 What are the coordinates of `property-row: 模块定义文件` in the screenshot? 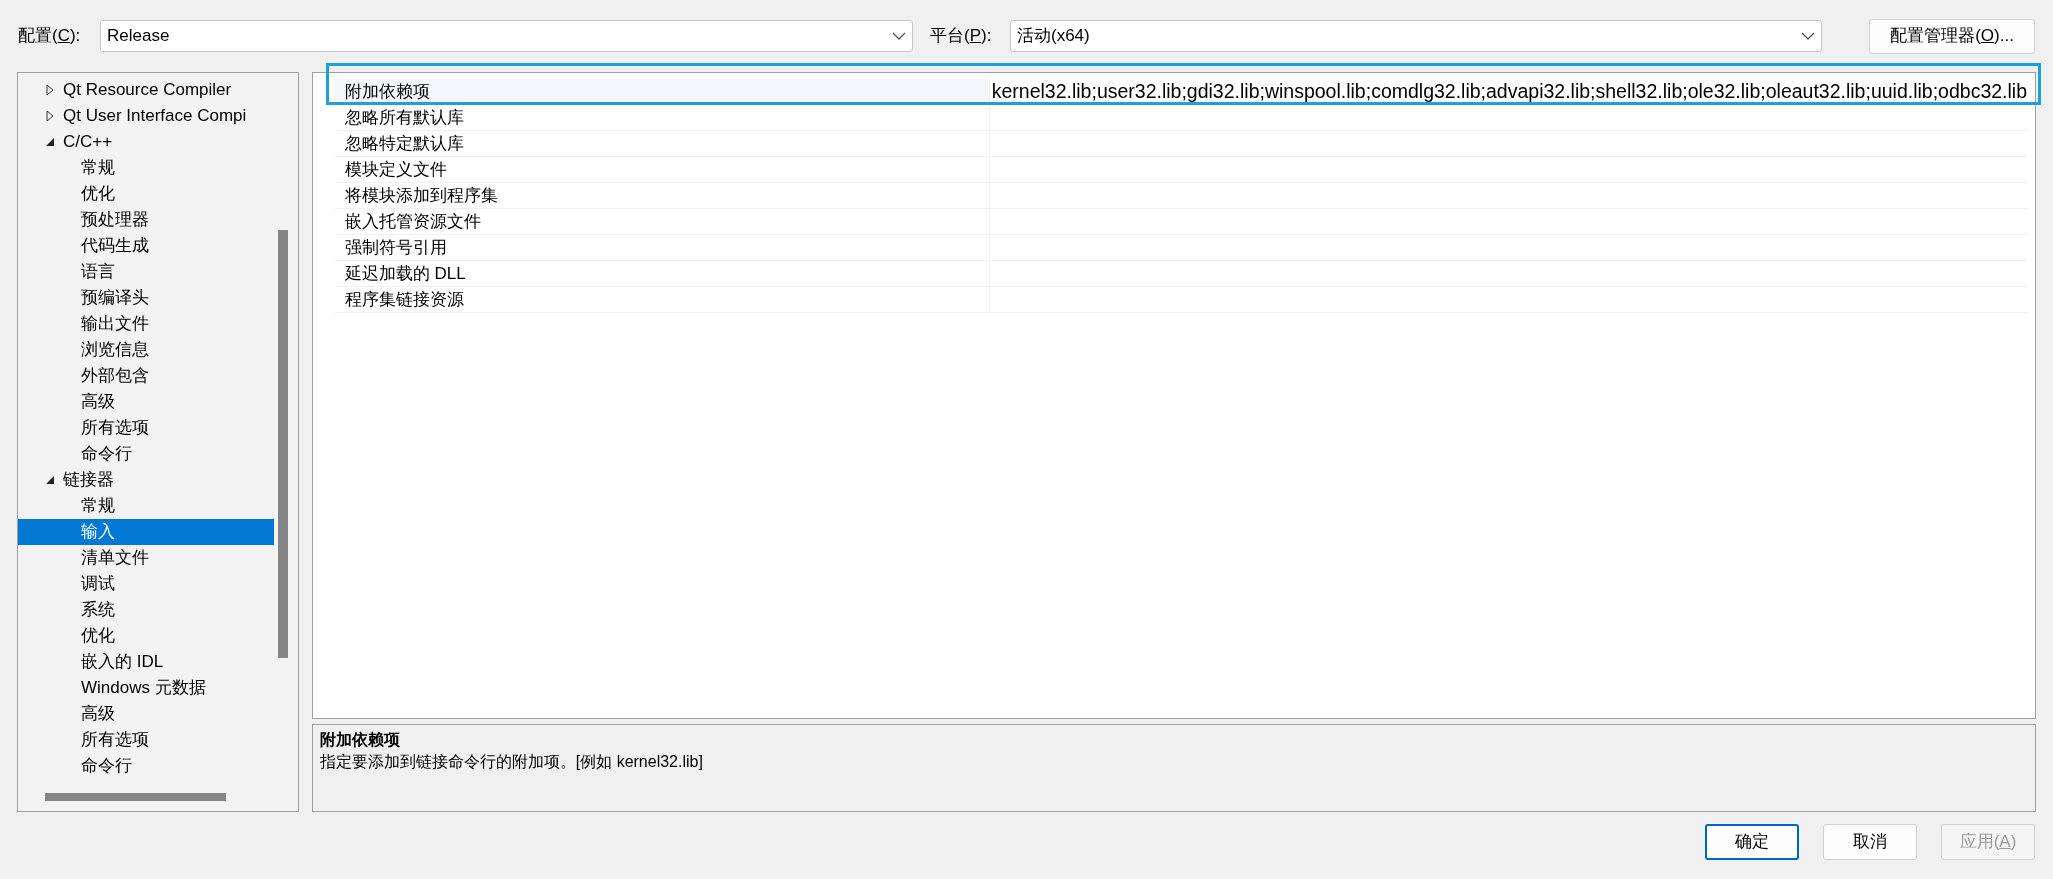 It's located at (1180, 170).